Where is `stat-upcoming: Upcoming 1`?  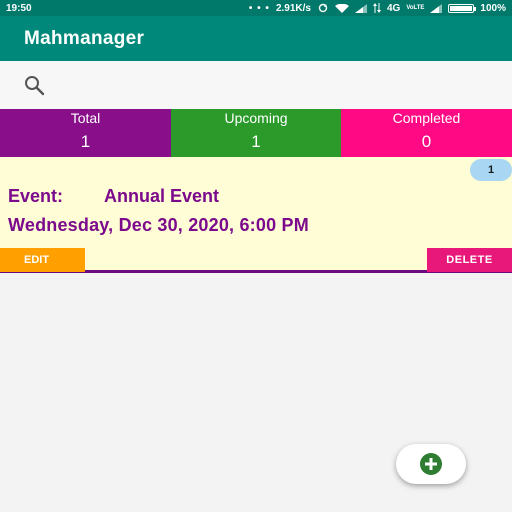
stat-upcoming: Upcoming 1 is located at coordinates (256, 133).